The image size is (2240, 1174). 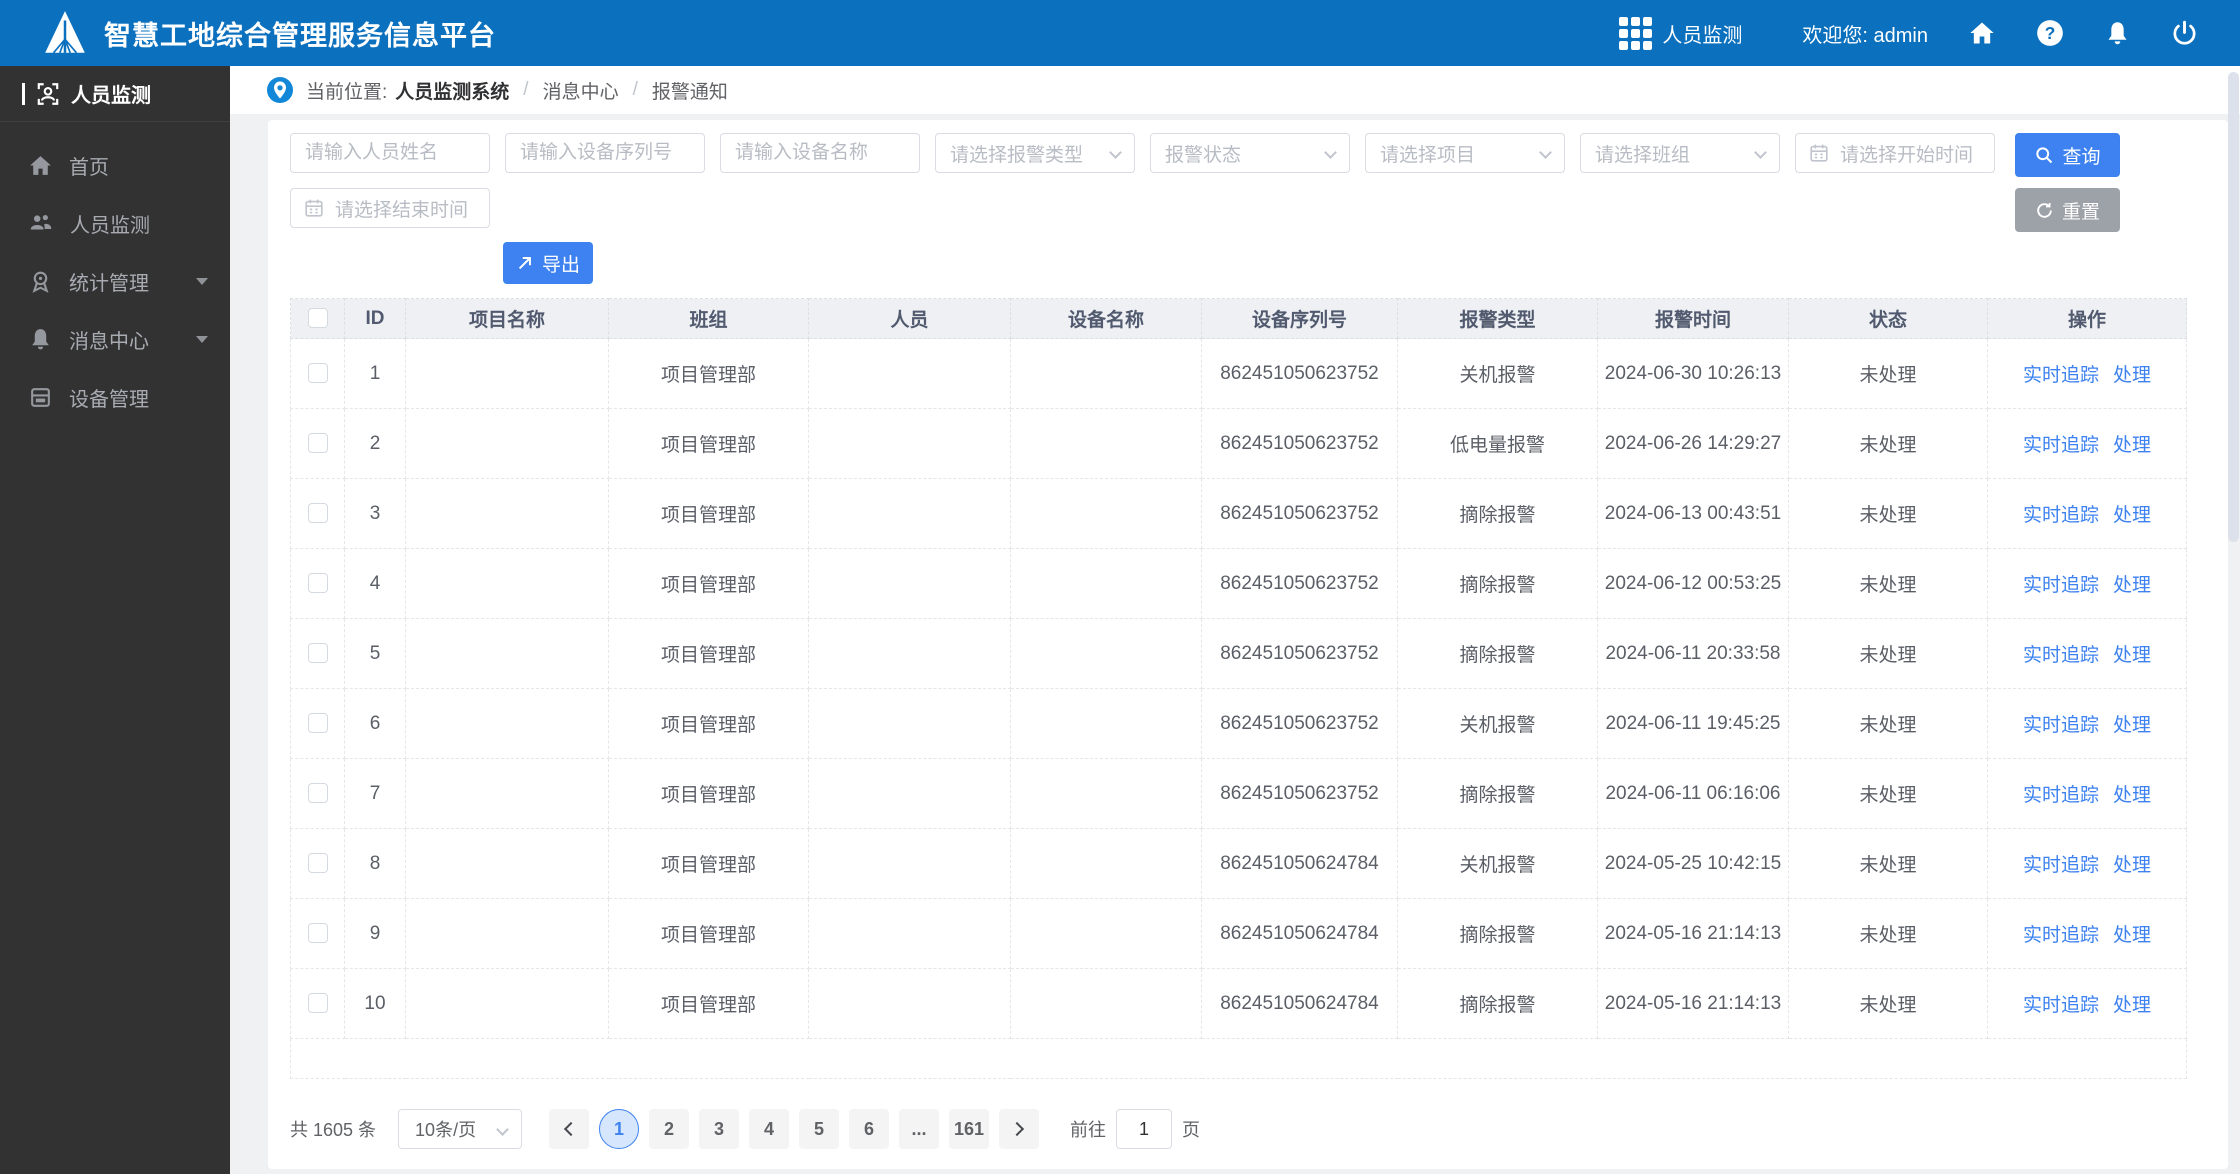 What do you see at coordinates (581, 90) in the screenshot?
I see `breadcrumb-item-message-center: 消息中心` at bounding box center [581, 90].